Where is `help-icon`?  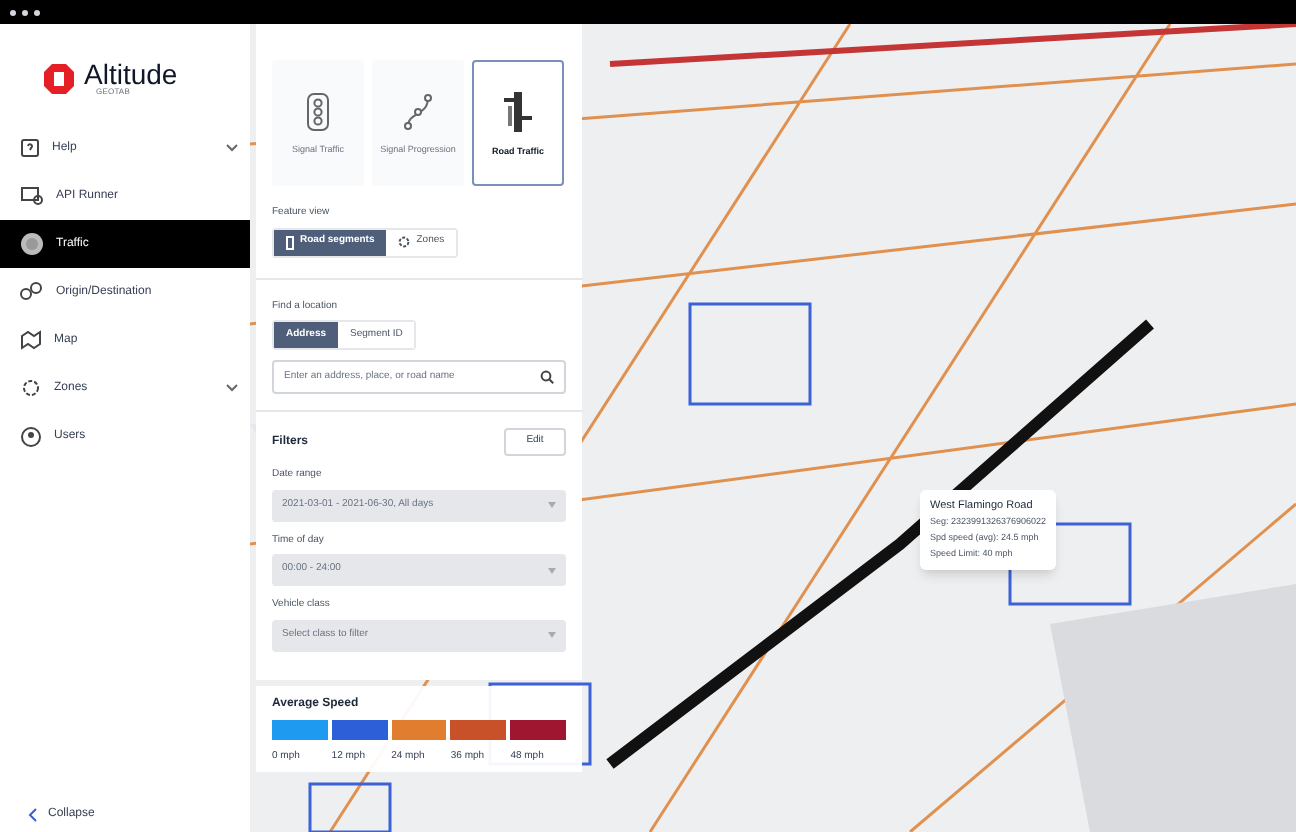 help-icon is located at coordinates (30, 148).